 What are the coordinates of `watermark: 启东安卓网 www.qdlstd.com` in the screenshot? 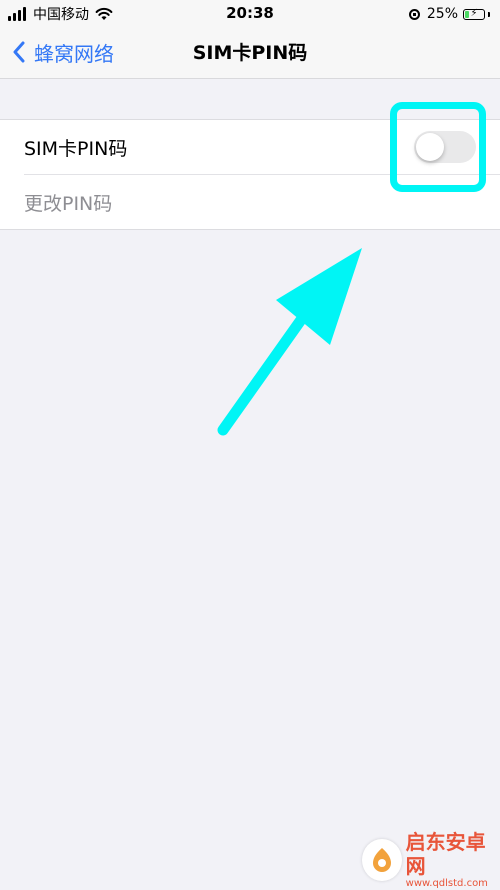 It's located at (431, 860).